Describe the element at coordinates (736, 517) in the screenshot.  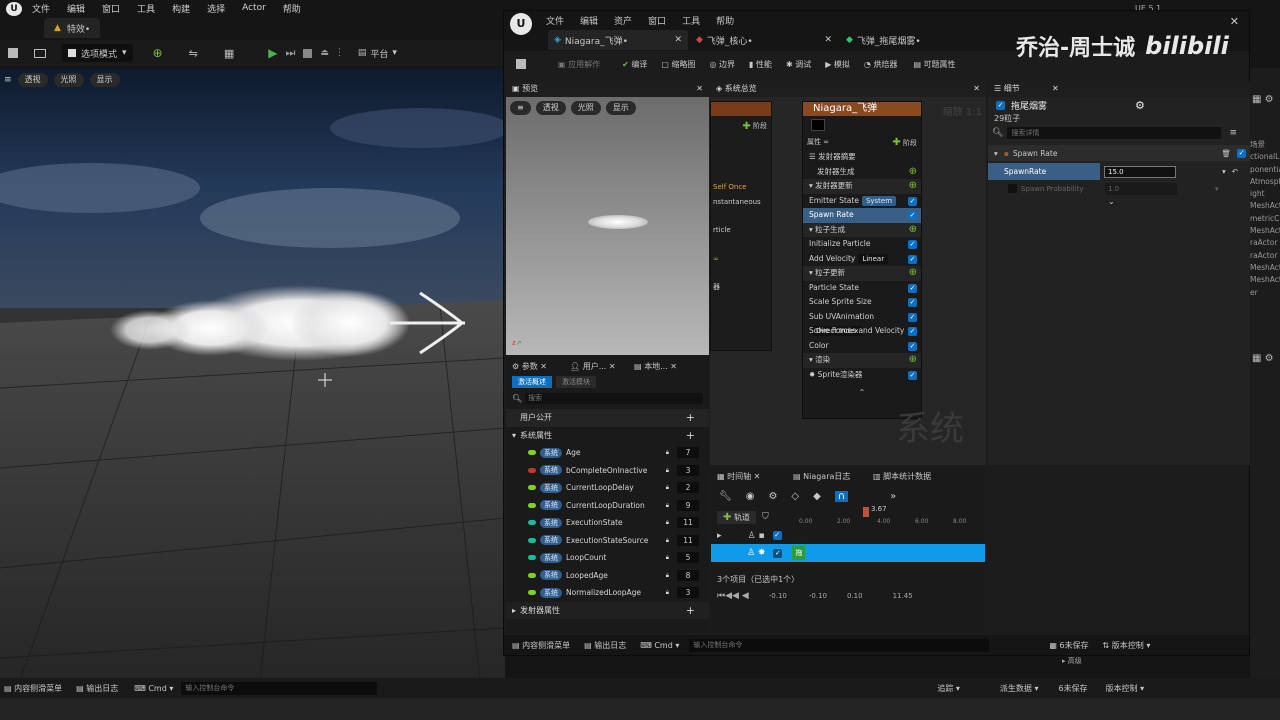
I see `add-track-button: ✚ 轨道` at that location.